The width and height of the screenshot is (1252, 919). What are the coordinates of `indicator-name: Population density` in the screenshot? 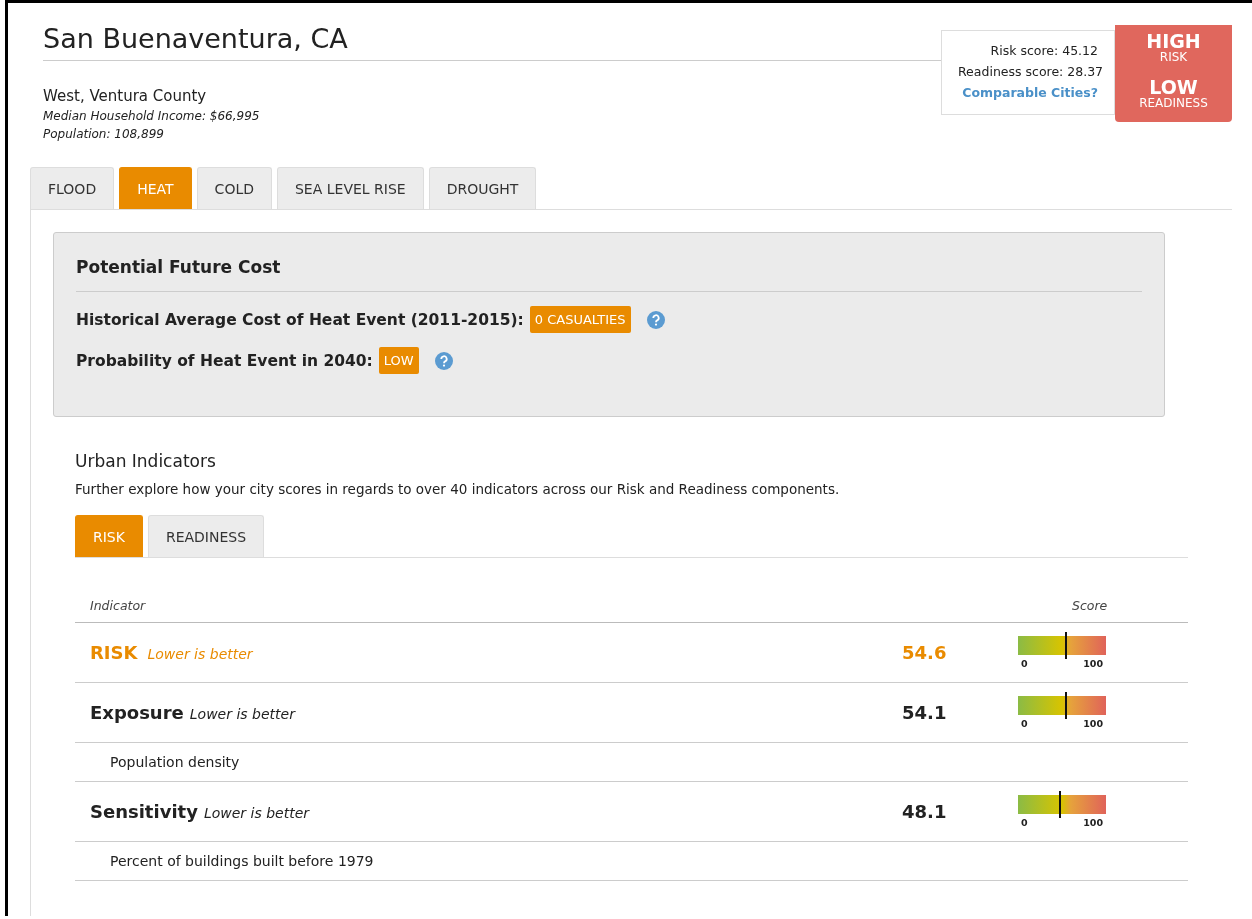 It's located at (175, 762).